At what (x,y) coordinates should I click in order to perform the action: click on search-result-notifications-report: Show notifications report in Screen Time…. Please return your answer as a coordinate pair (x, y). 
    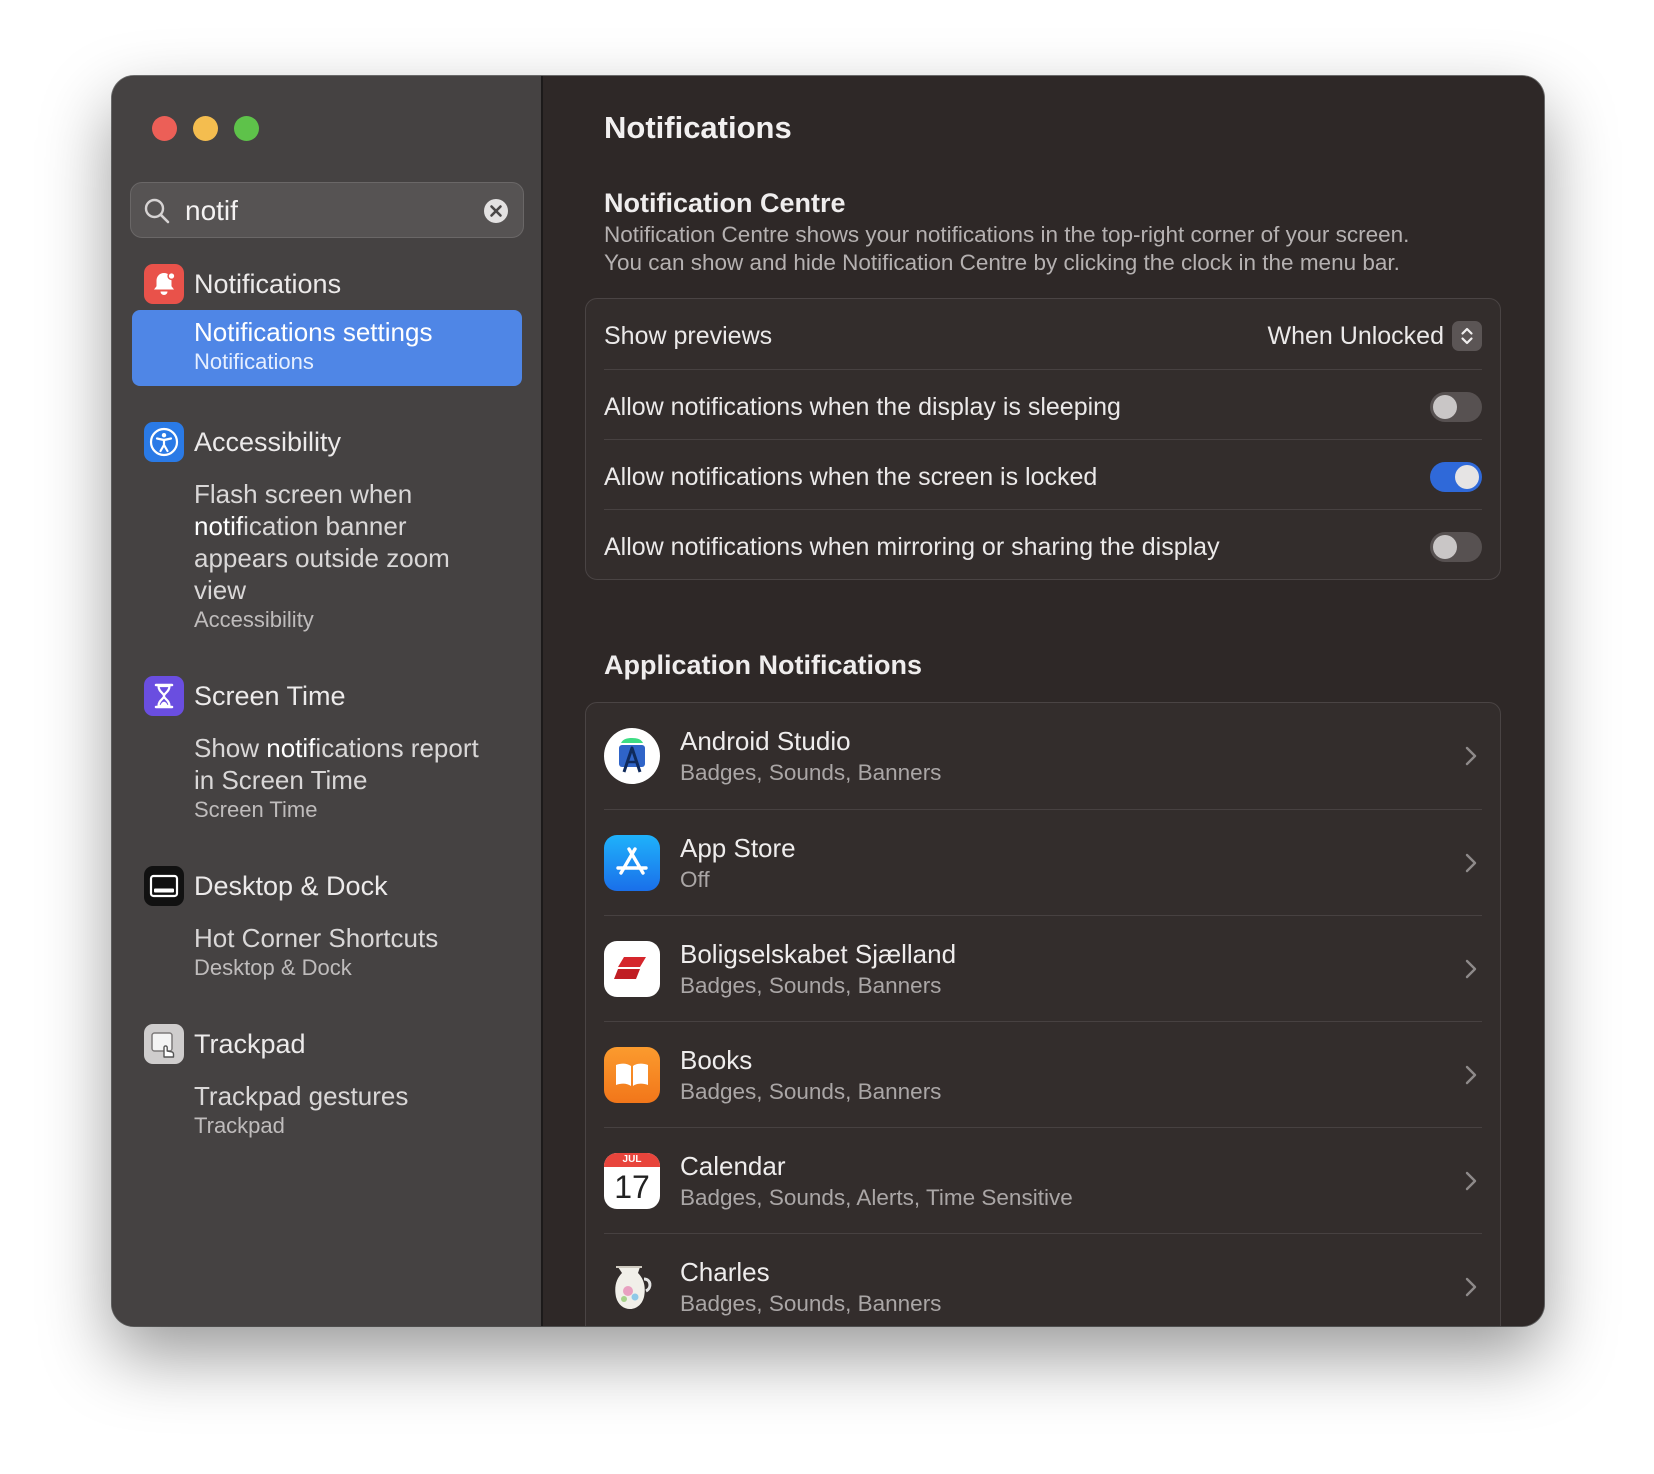
    Looking at the image, I should click on (327, 778).